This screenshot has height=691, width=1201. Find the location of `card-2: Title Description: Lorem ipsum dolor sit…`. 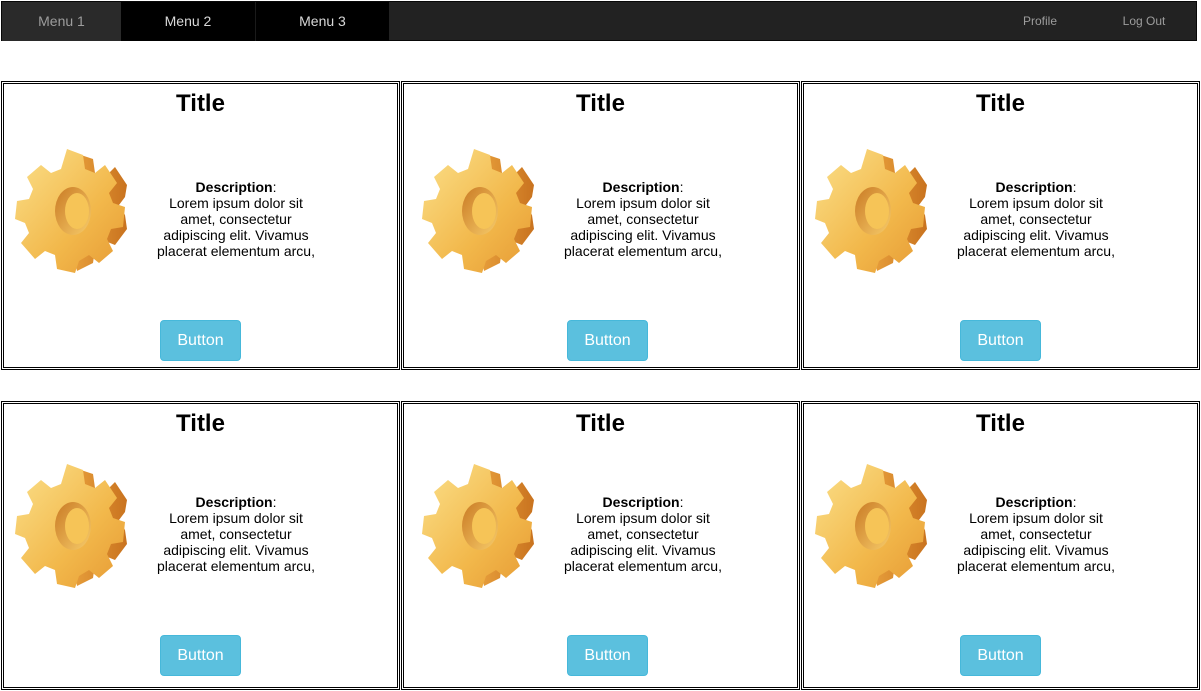

card-2: Title Description: Lorem ipsum dolor sit… is located at coordinates (600, 225).